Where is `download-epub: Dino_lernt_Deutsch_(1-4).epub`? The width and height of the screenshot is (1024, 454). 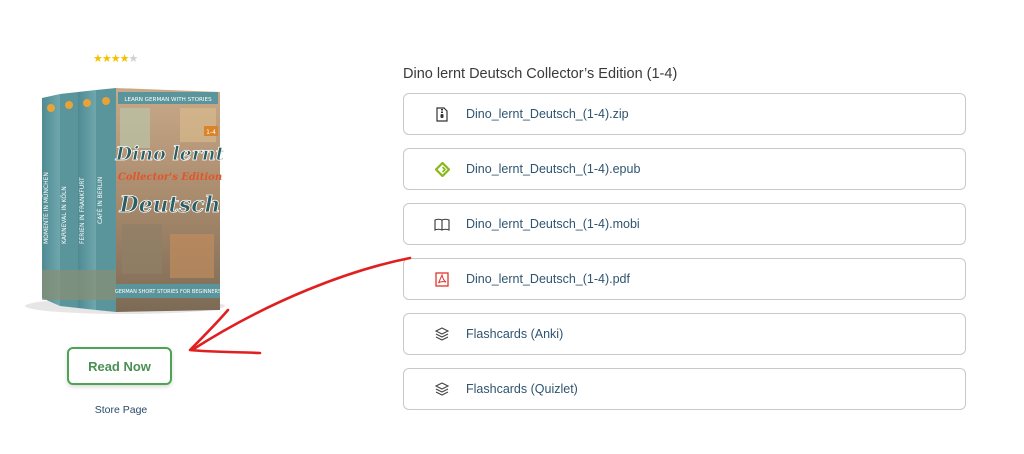 download-epub: Dino_lernt_Deutsch_(1-4).epub is located at coordinates (684, 169).